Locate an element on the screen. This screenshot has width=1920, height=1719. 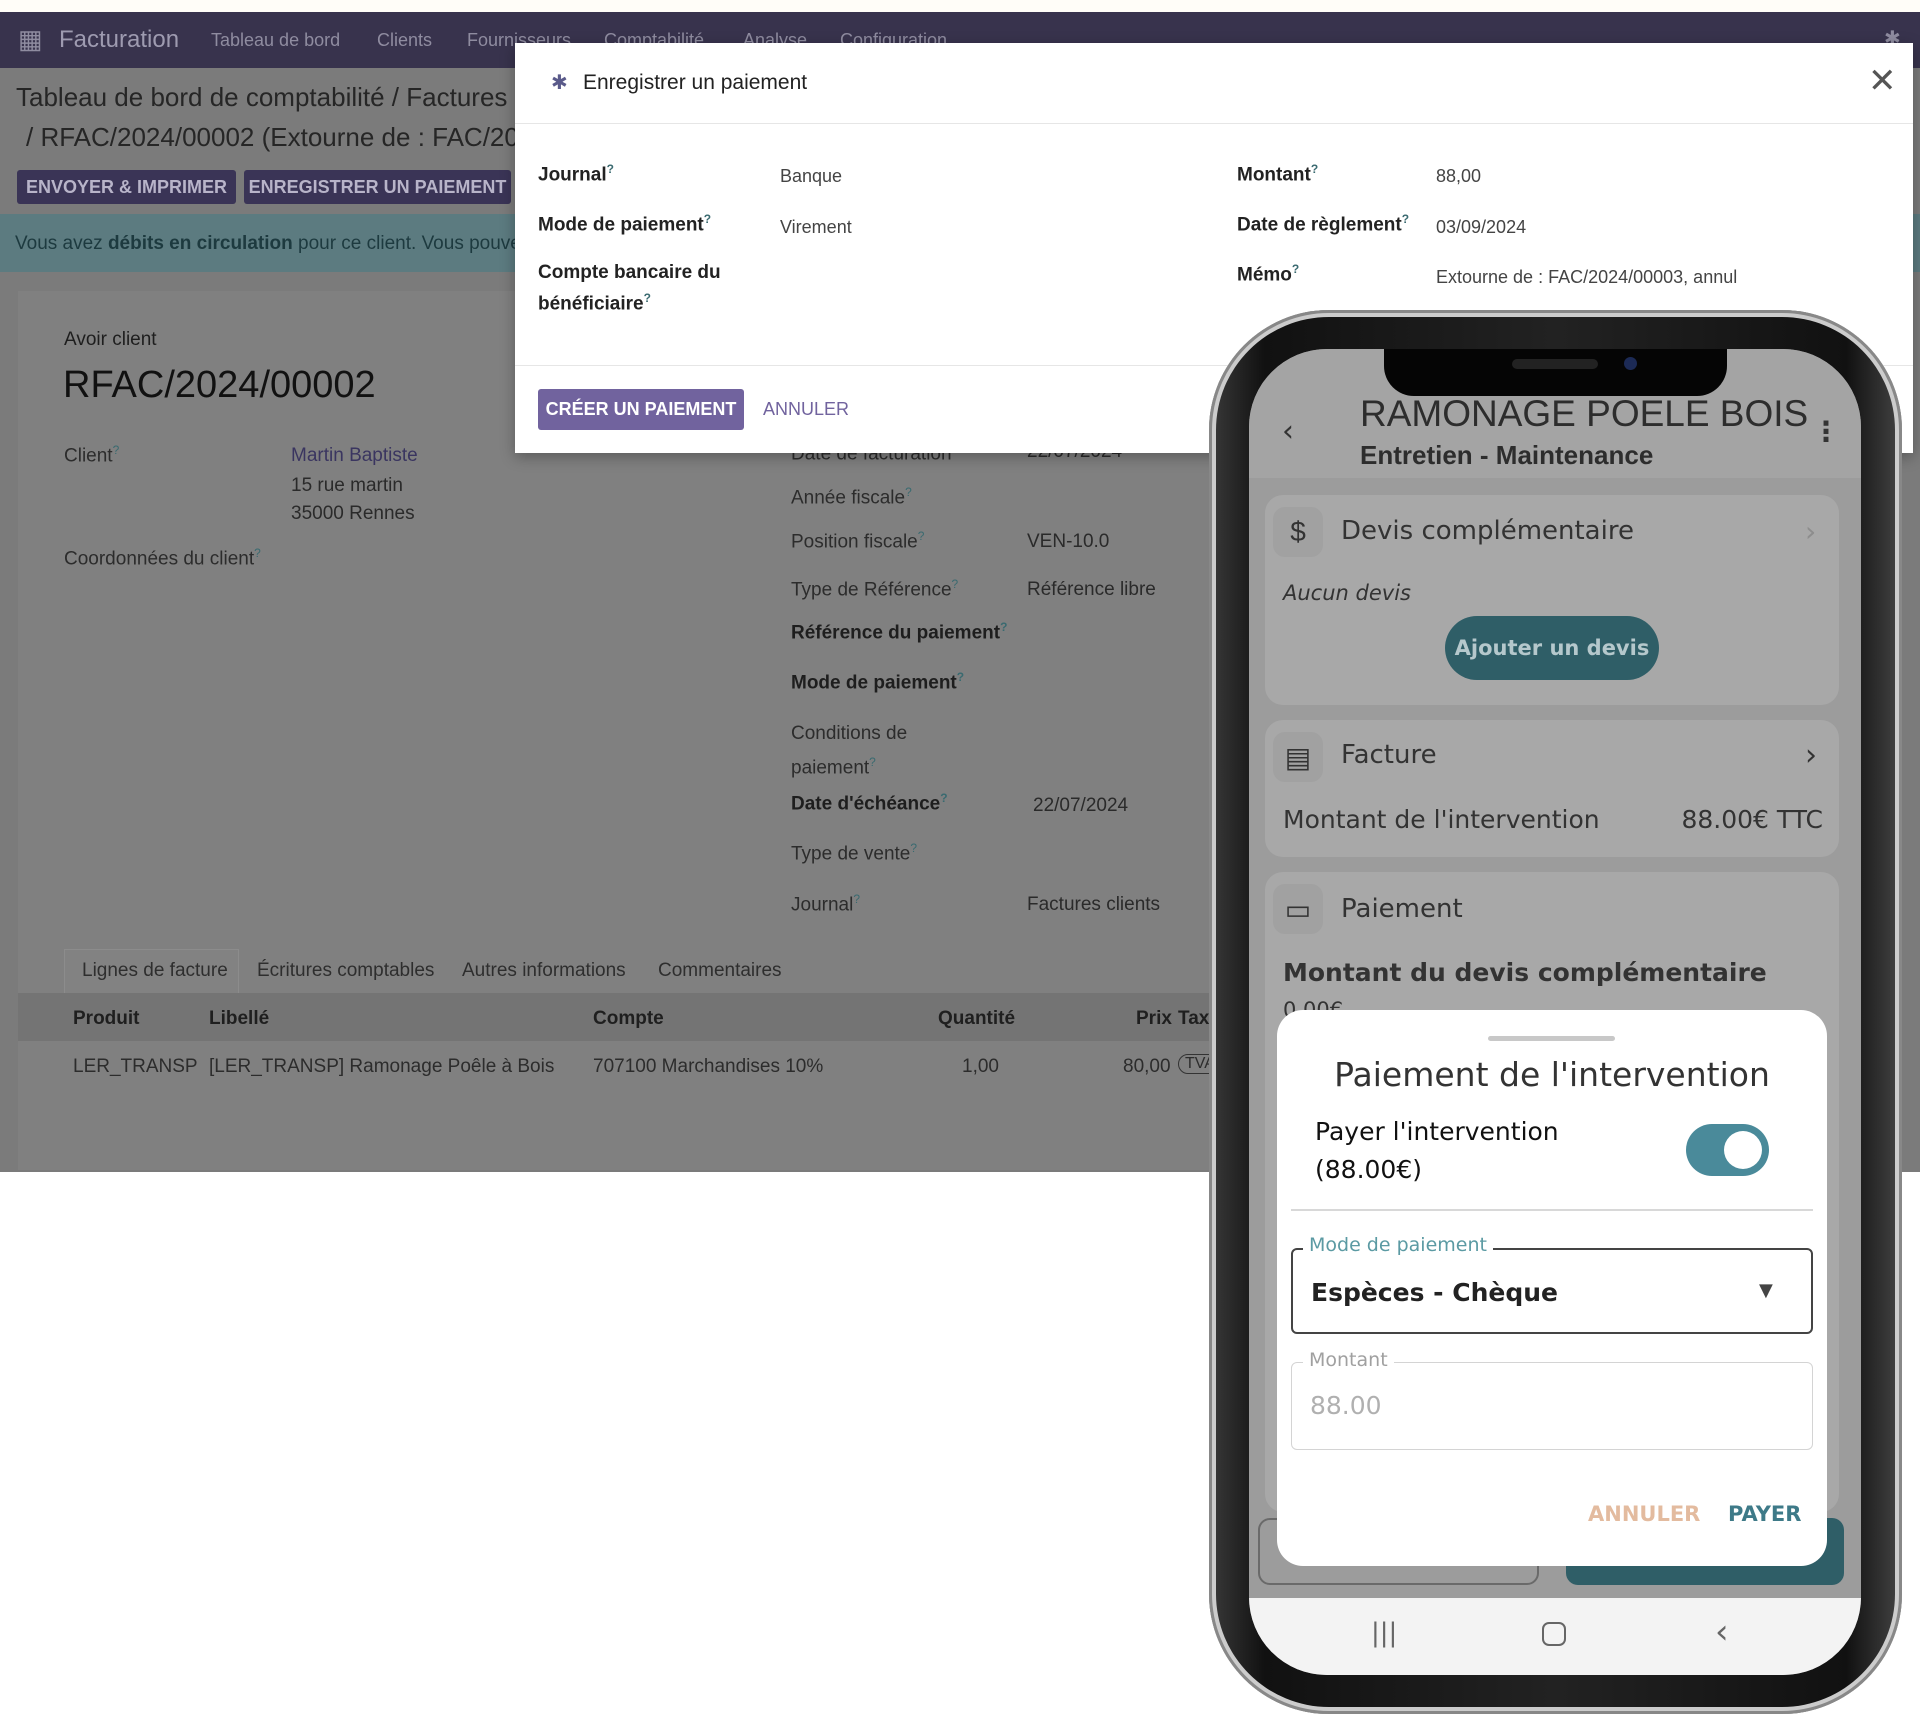
amount-field: 88,00 is located at coordinates (1458, 176).